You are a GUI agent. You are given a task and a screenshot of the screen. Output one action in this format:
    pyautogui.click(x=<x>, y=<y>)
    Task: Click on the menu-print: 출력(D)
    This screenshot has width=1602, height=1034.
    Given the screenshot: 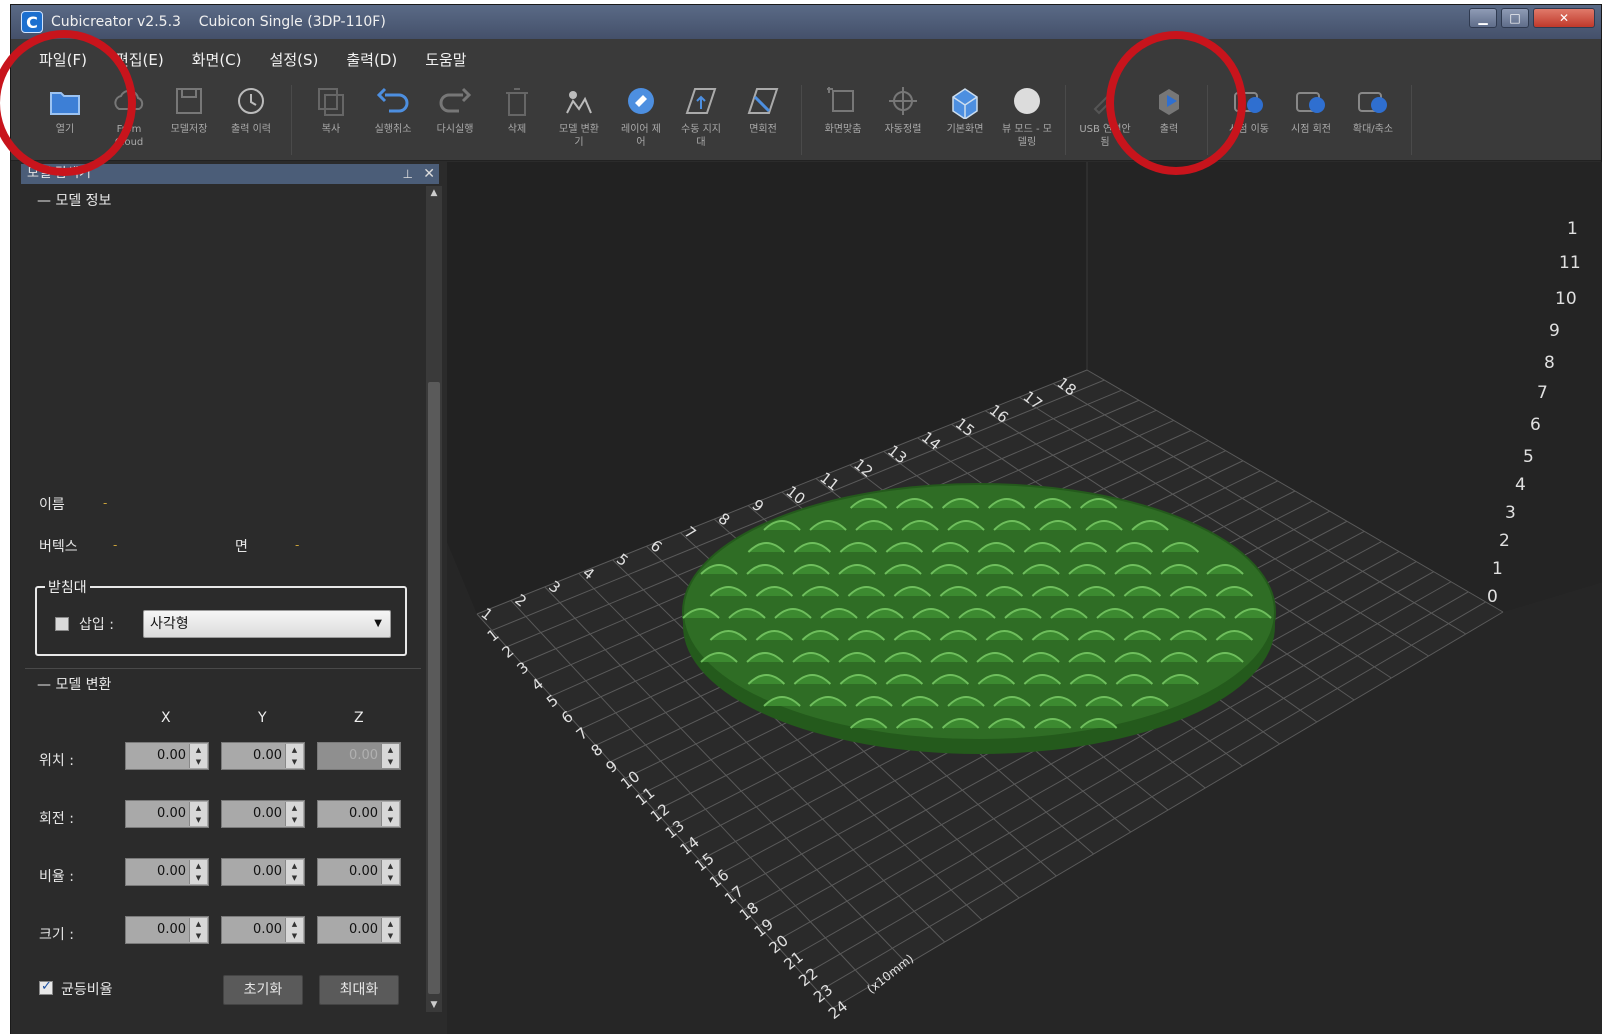 What is the action you would take?
    pyautogui.click(x=371, y=59)
    